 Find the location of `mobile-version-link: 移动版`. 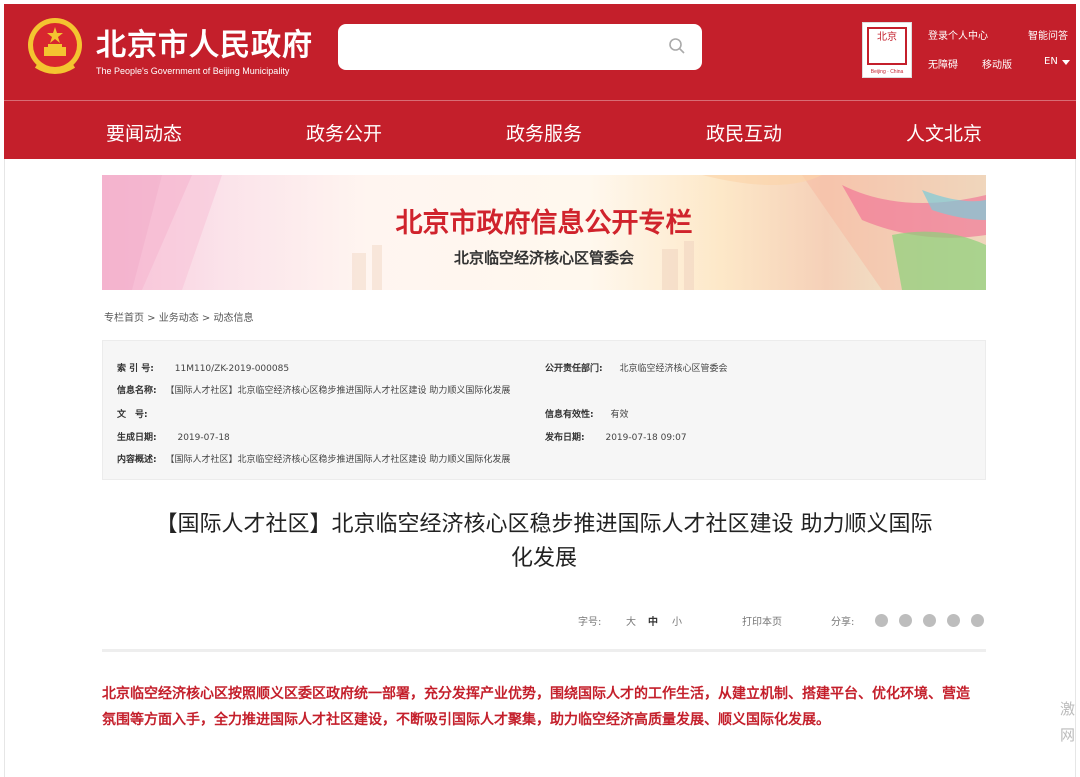

mobile-version-link: 移动版 is located at coordinates (997, 63).